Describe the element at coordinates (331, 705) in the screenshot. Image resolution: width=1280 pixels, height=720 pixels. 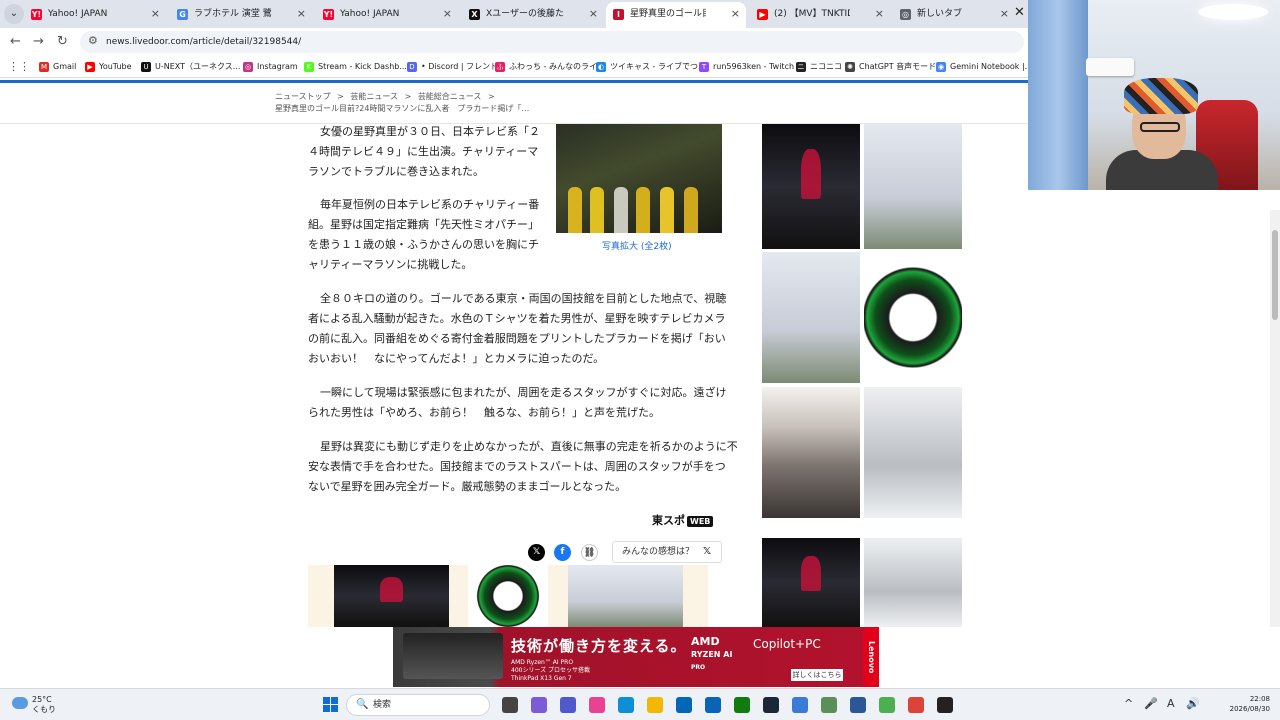
I see `start-button` at that location.